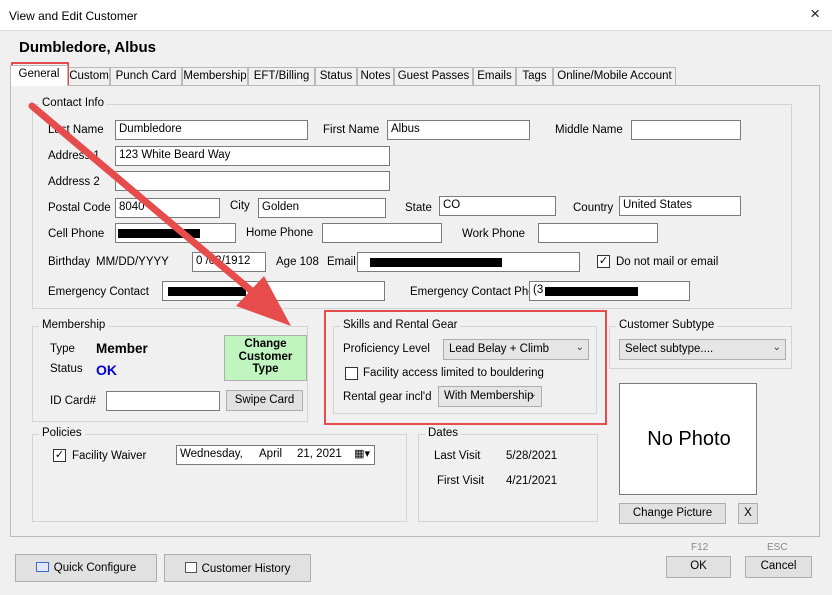 This screenshot has height=595, width=832. What do you see at coordinates (66, 369) in the screenshot?
I see `membership-status-label: Status` at bounding box center [66, 369].